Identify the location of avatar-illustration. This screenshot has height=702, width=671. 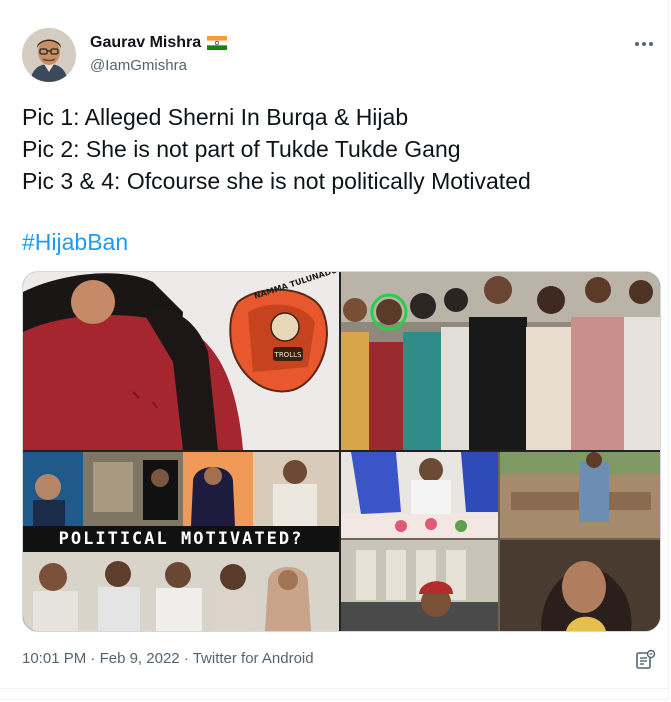
(49, 55).